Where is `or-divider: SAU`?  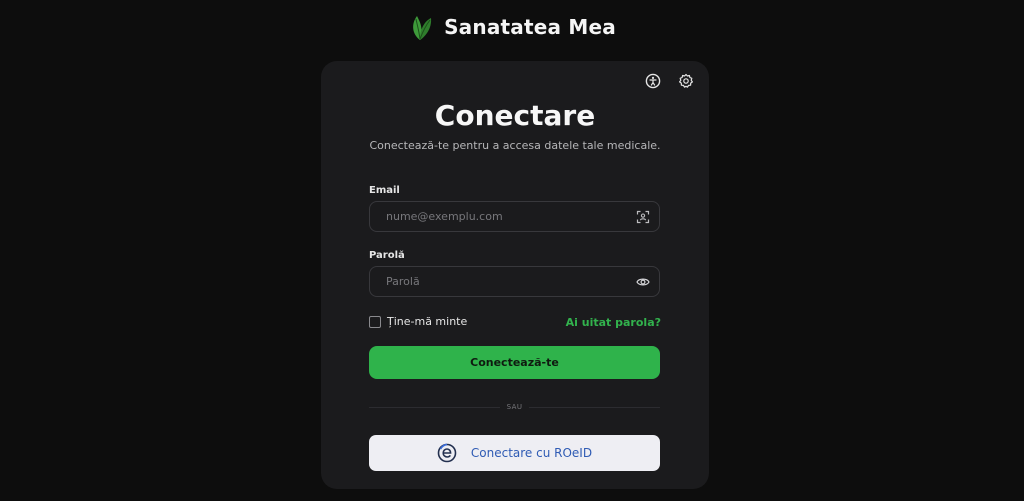 or-divider: SAU is located at coordinates (514, 407).